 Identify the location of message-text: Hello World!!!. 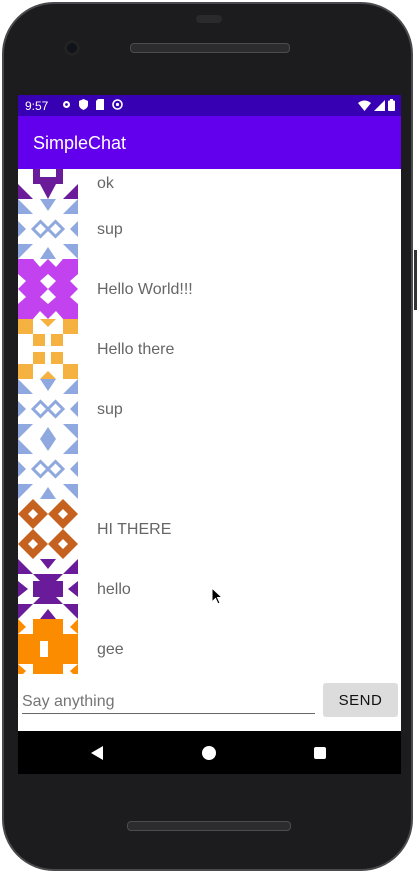
(145, 289).